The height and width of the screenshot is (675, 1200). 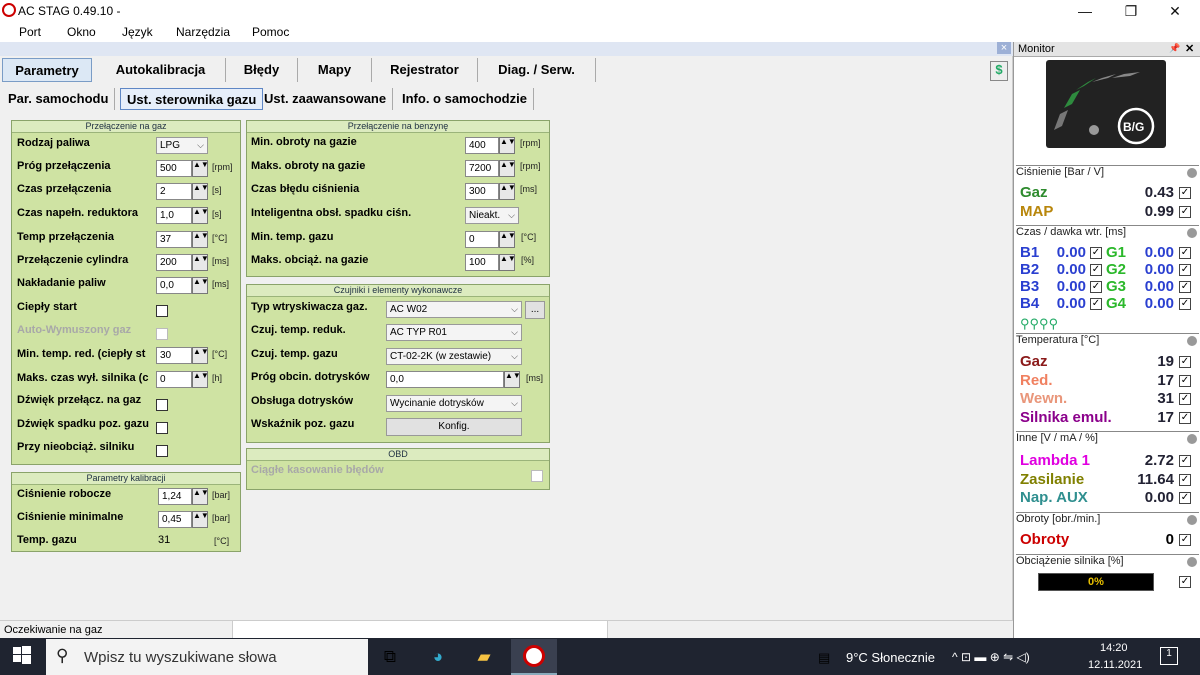 I want to click on switch-time-spinner: ▲▼, so click(x=200, y=191).